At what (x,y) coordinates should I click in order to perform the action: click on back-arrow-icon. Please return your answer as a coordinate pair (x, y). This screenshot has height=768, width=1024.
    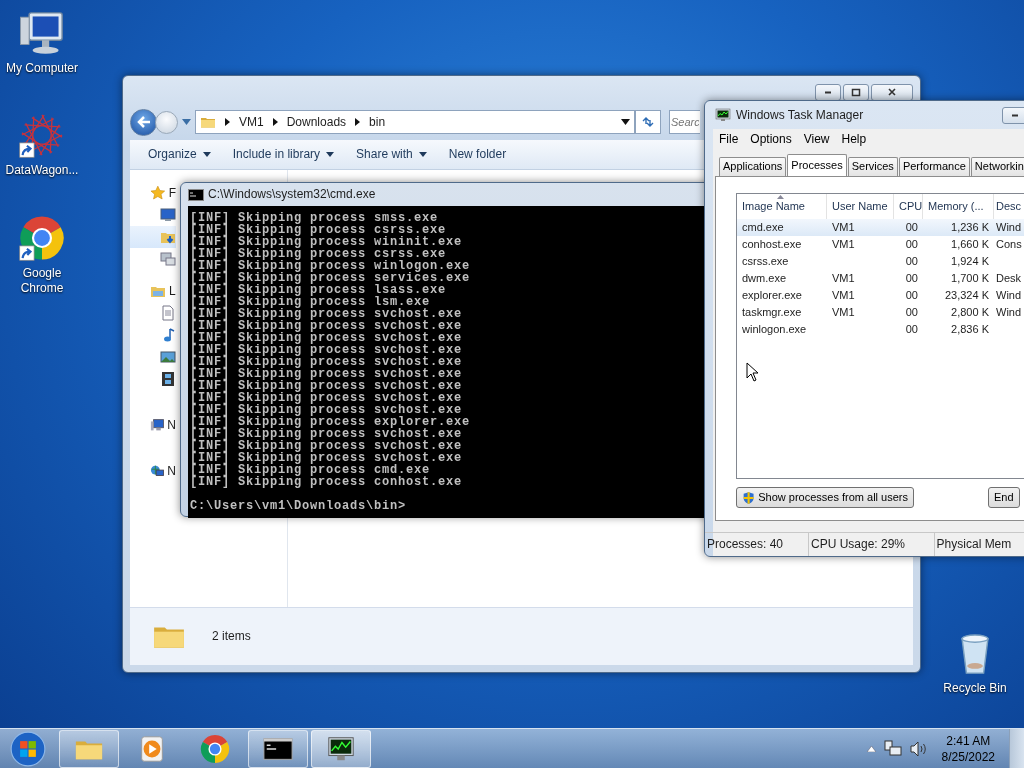
    Looking at the image, I should click on (143, 122).